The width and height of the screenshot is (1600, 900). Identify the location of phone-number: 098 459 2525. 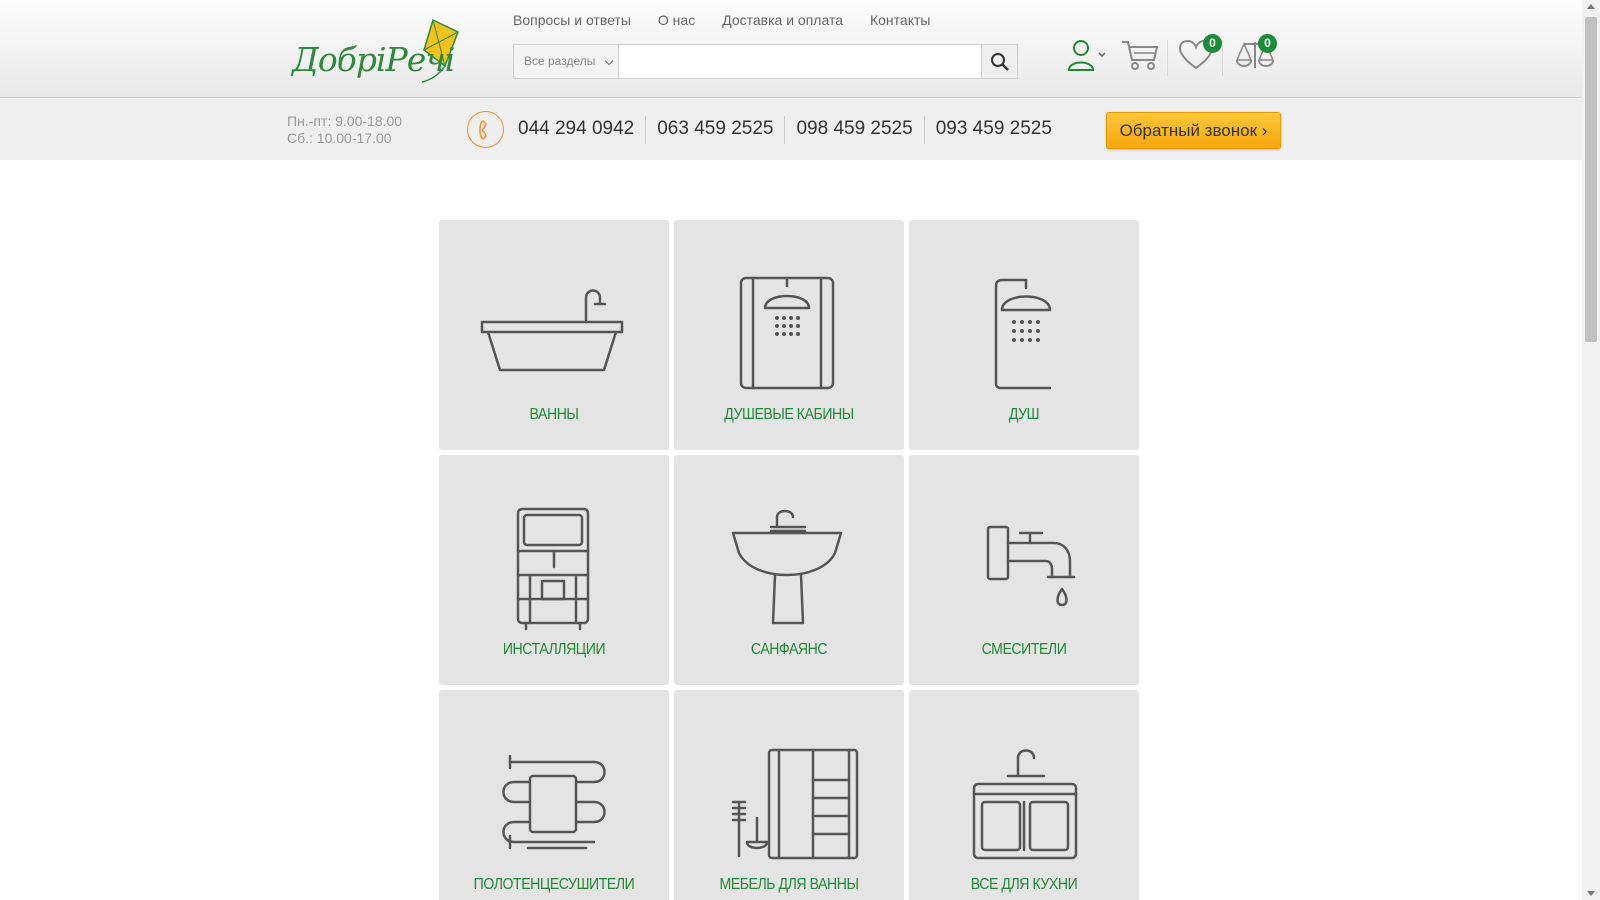
(853, 130).